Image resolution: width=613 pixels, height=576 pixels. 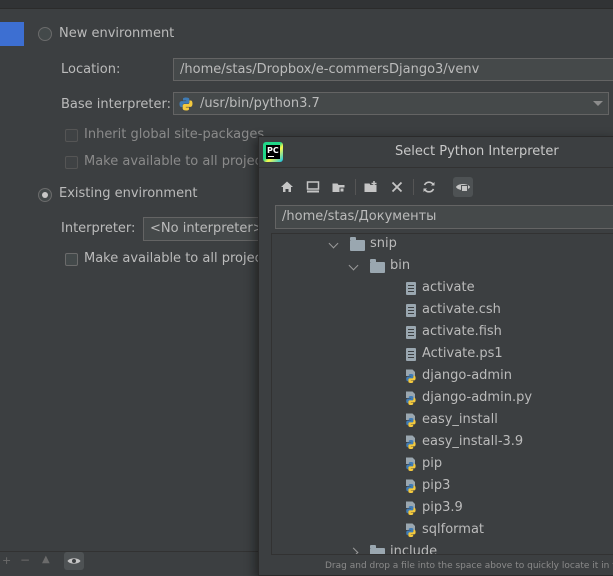 What do you see at coordinates (383, 243) in the screenshot?
I see `tree-item-label: snip` at bounding box center [383, 243].